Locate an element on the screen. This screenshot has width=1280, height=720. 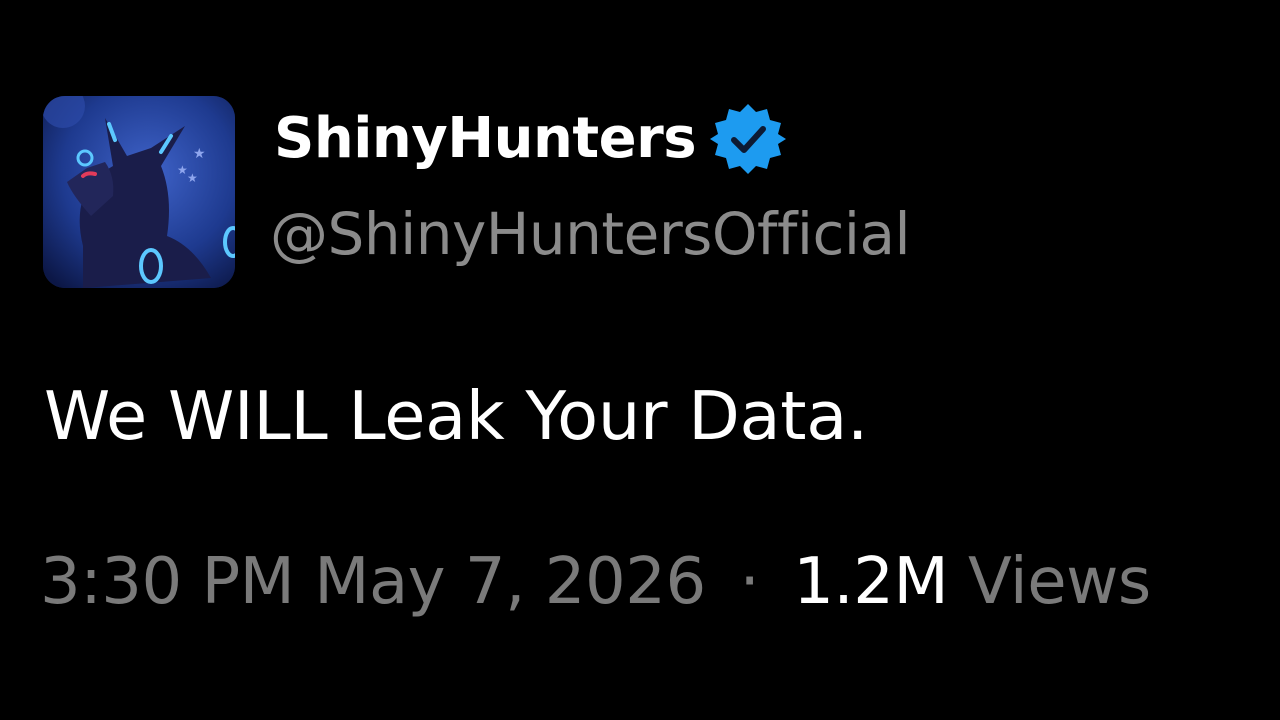
author-name-row: ShinyHunters is located at coordinates (530, 139).